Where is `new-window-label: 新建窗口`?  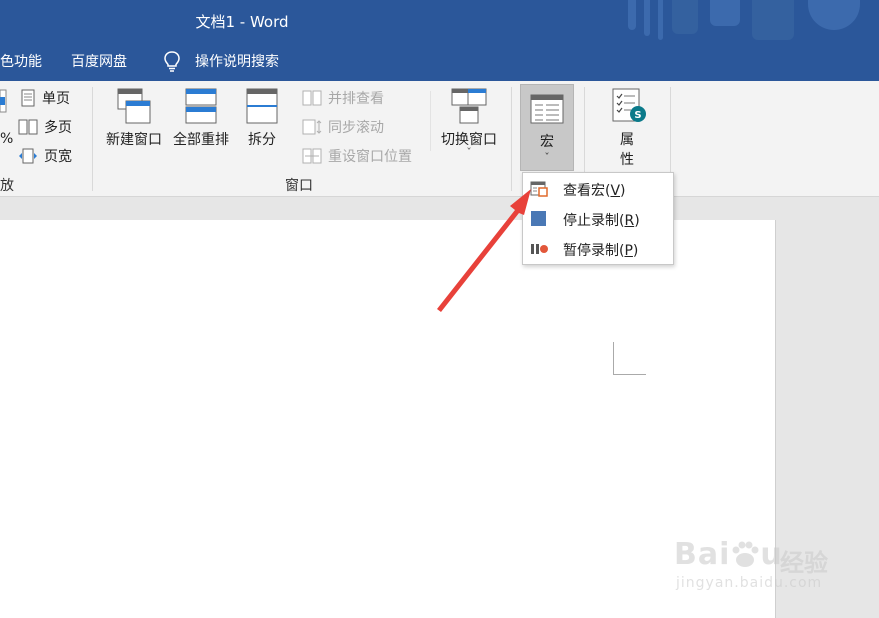
new-window-label: 新建窗口 is located at coordinates (134, 140).